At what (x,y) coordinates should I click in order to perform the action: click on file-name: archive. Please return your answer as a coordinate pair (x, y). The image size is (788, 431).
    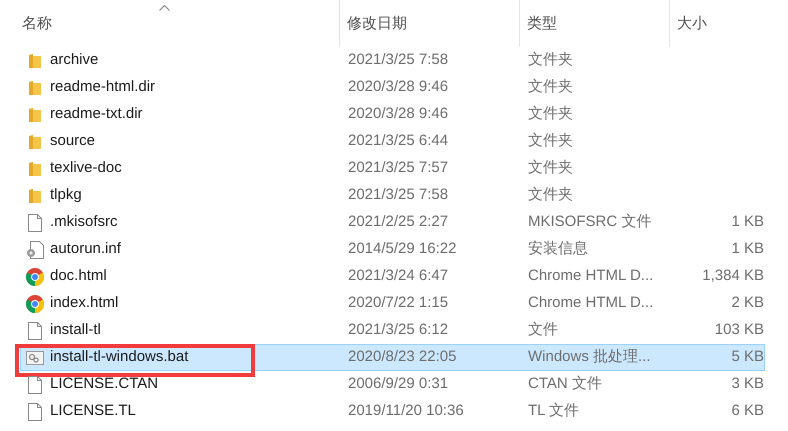
    Looking at the image, I should click on (74, 59).